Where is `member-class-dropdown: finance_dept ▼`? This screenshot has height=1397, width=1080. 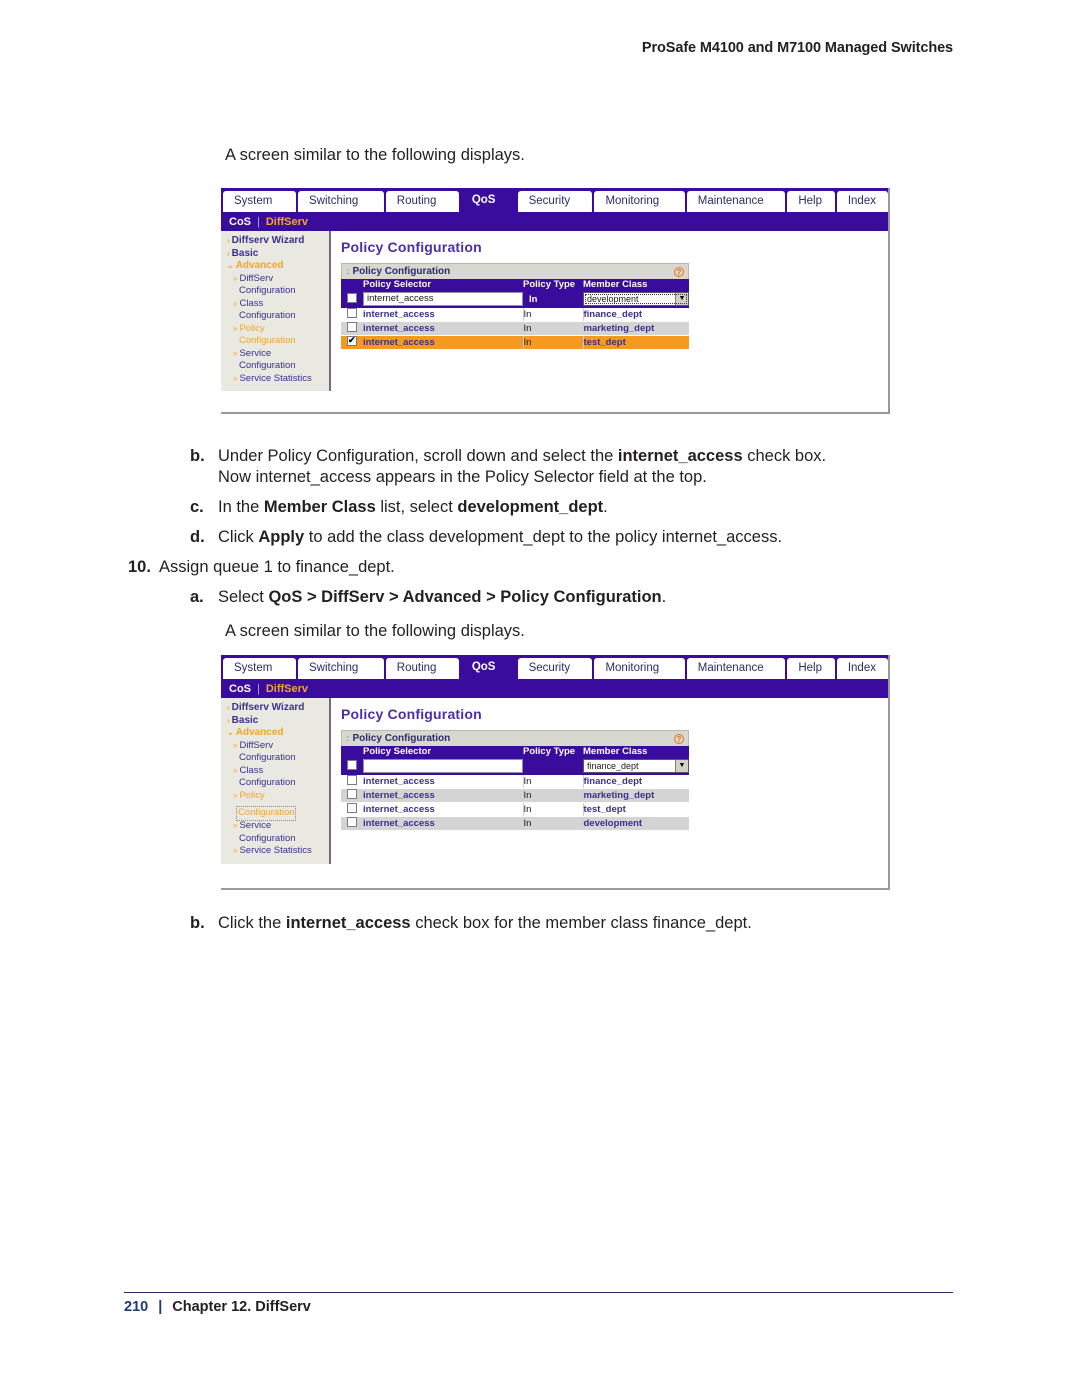 member-class-dropdown: finance_dept ▼ is located at coordinates (636, 766).